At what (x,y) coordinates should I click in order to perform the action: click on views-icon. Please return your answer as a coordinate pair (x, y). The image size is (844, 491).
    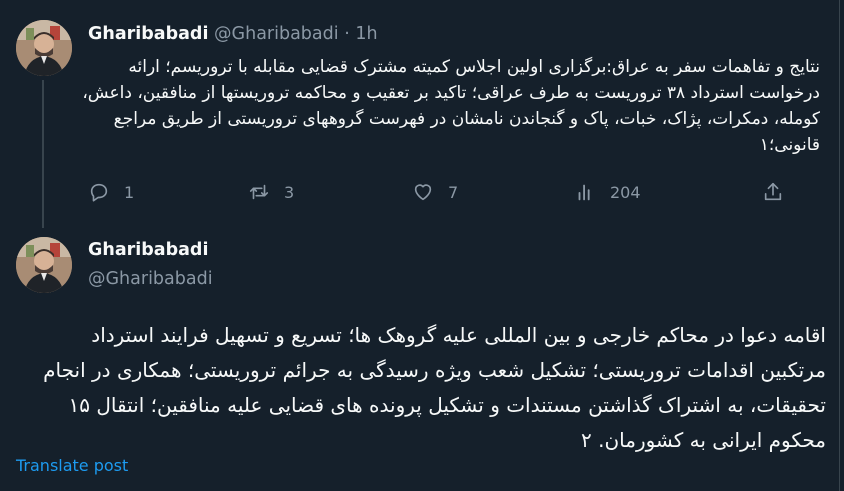
    Looking at the image, I should click on (585, 192).